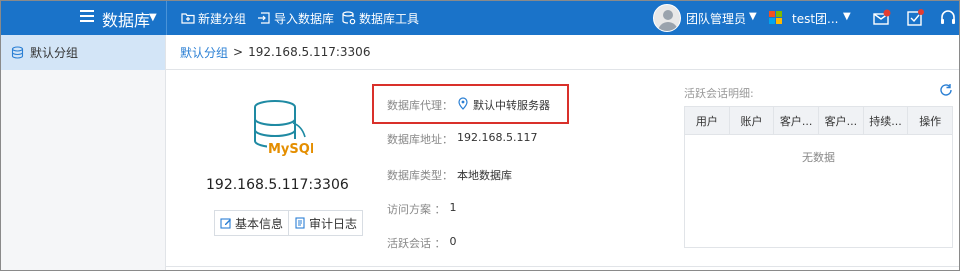 The image size is (960, 271). Describe the element at coordinates (453, 207) in the screenshot. I see `info-value: 1` at that location.